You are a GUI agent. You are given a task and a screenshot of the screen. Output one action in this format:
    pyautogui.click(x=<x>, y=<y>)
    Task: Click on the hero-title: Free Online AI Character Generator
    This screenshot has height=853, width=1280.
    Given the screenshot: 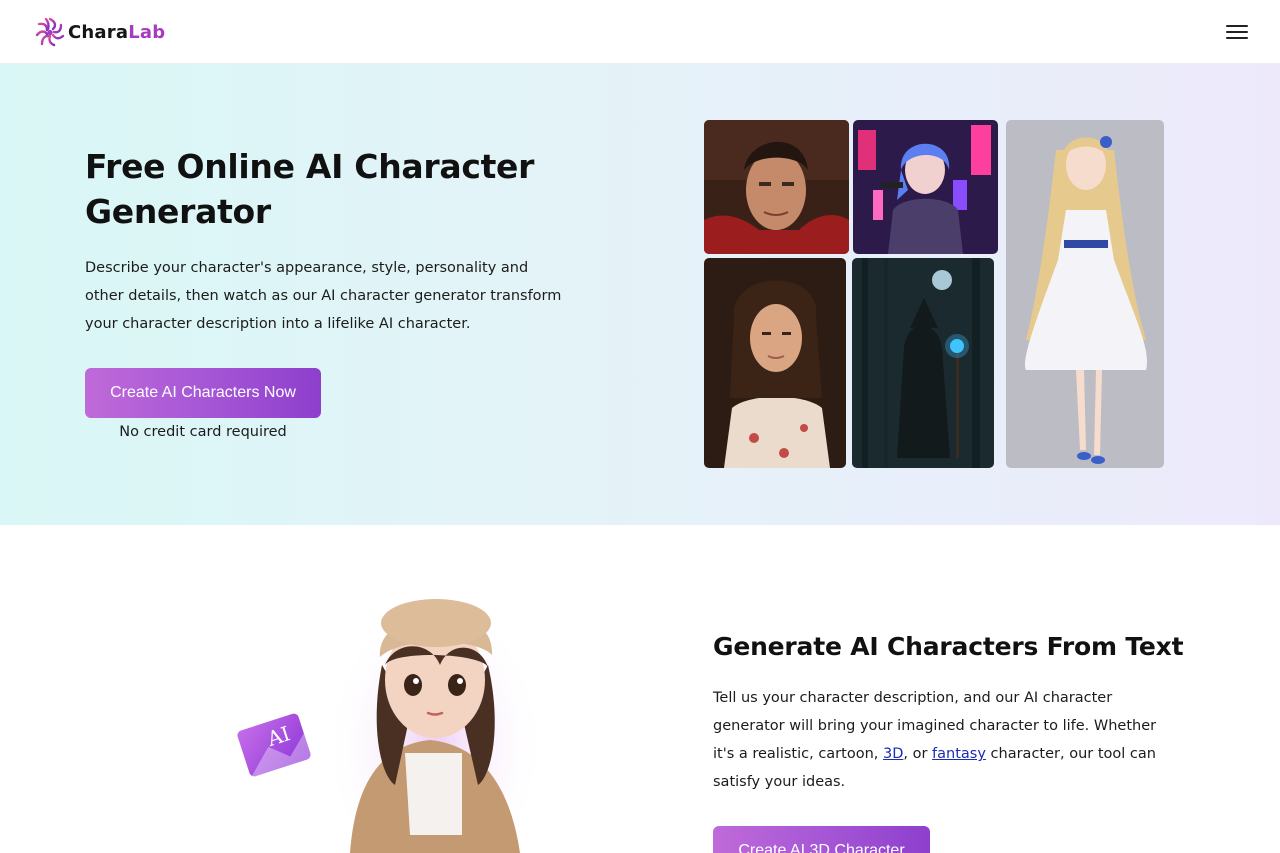 What is the action you would take?
    pyautogui.click(x=310, y=189)
    